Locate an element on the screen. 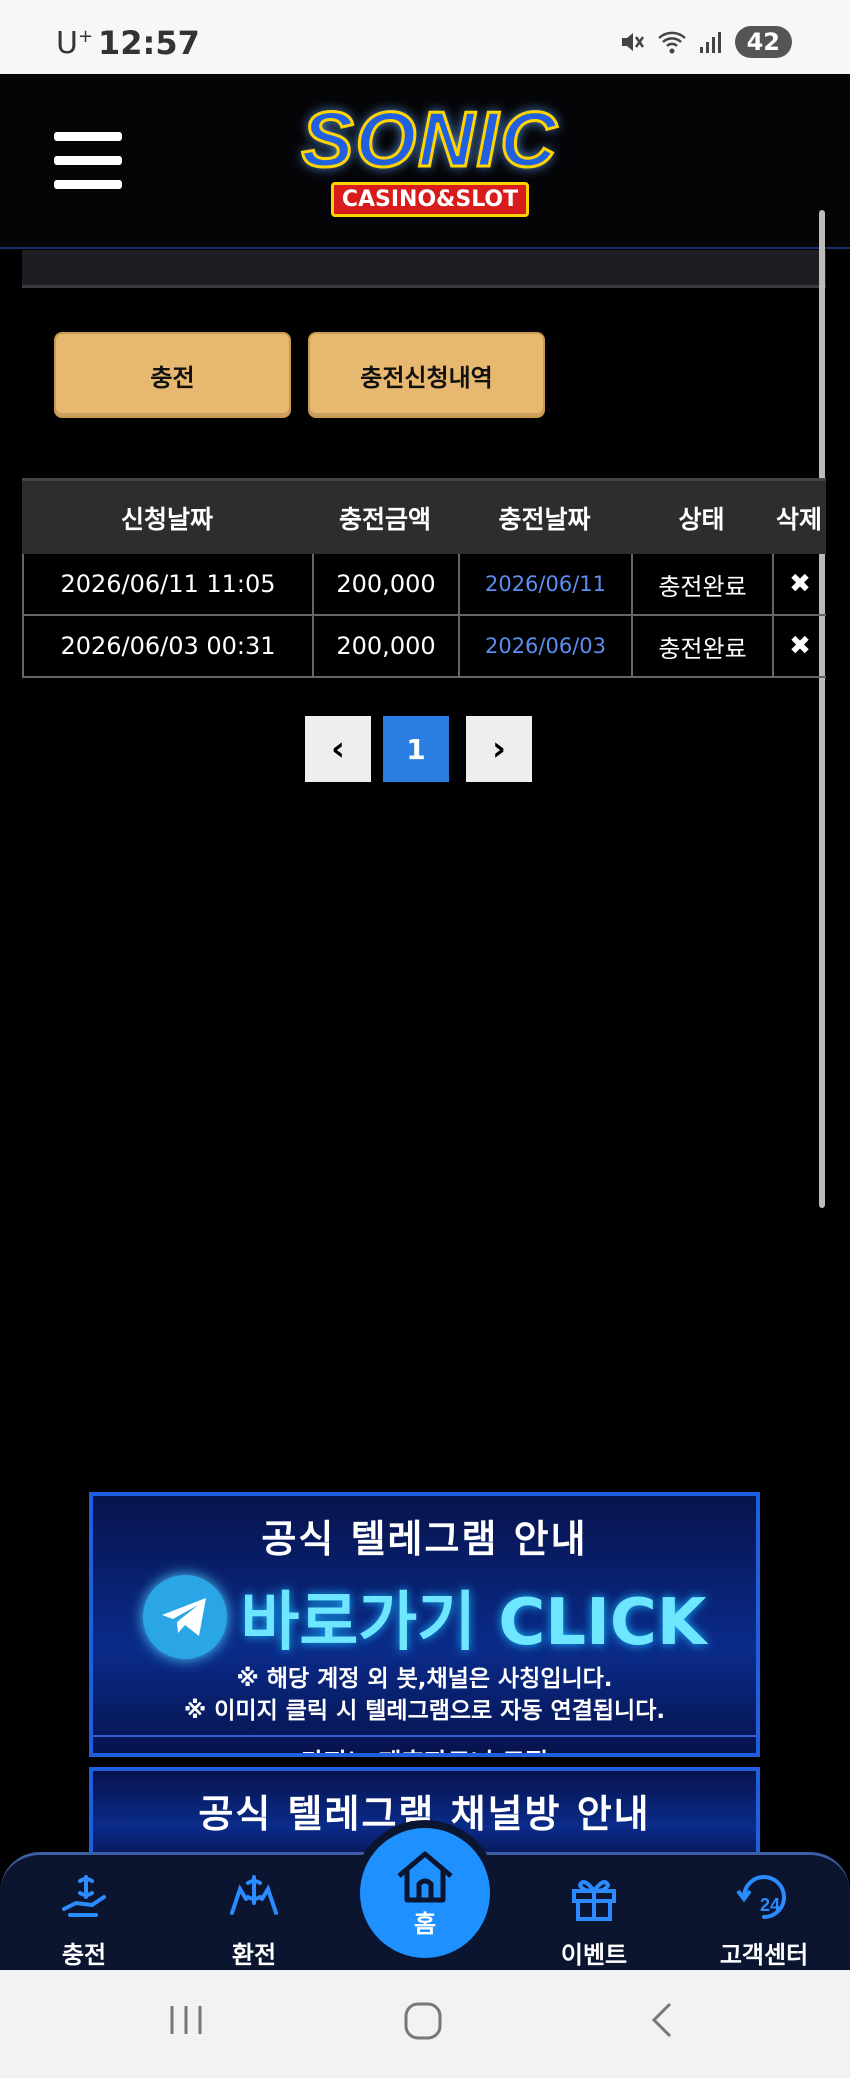 The width and height of the screenshot is (850, 2078). header-delete: 삭제 is located at coordinates (798, 519).